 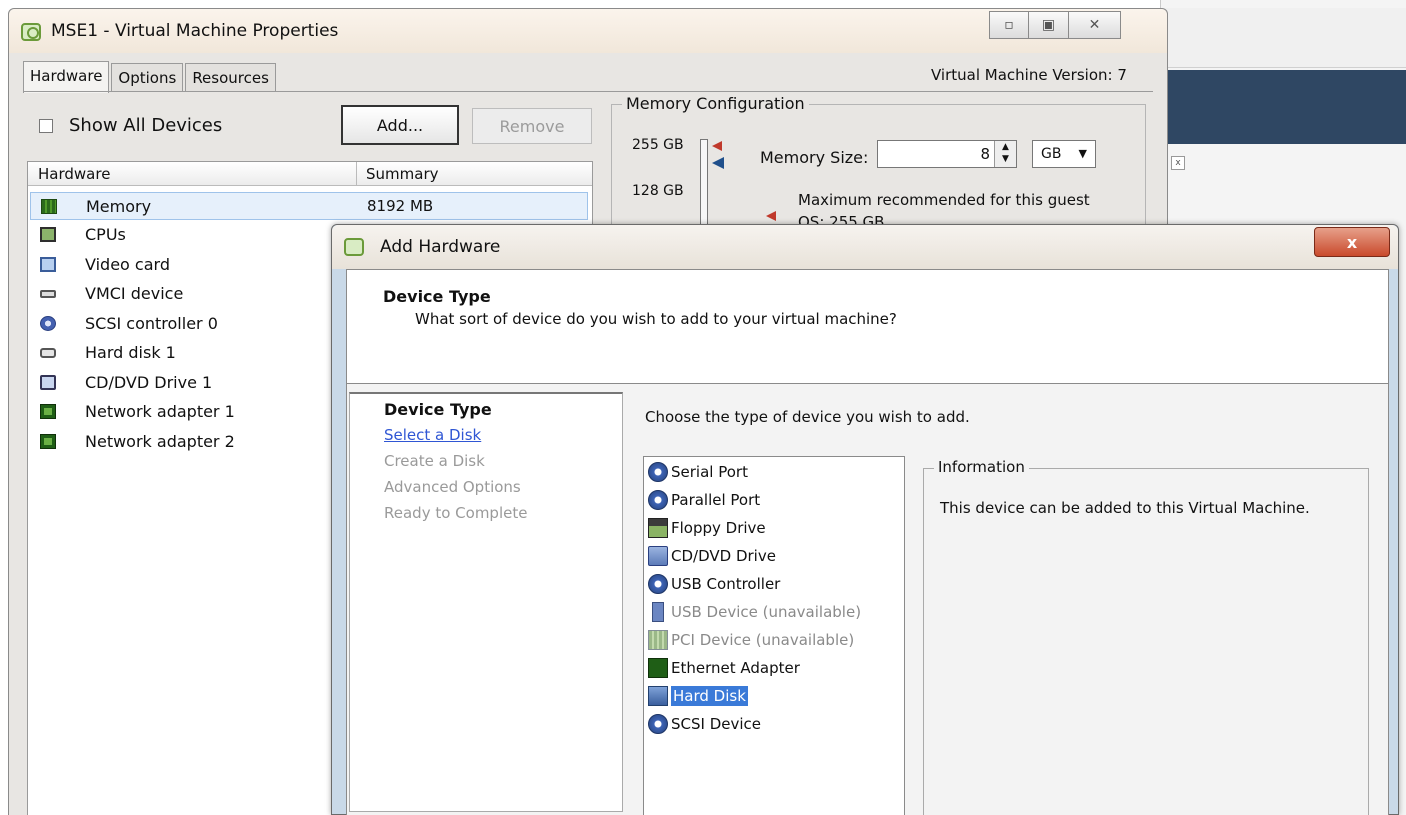 I want to click on memory-tick-128: 128 GB, so click(x=658, y=191).